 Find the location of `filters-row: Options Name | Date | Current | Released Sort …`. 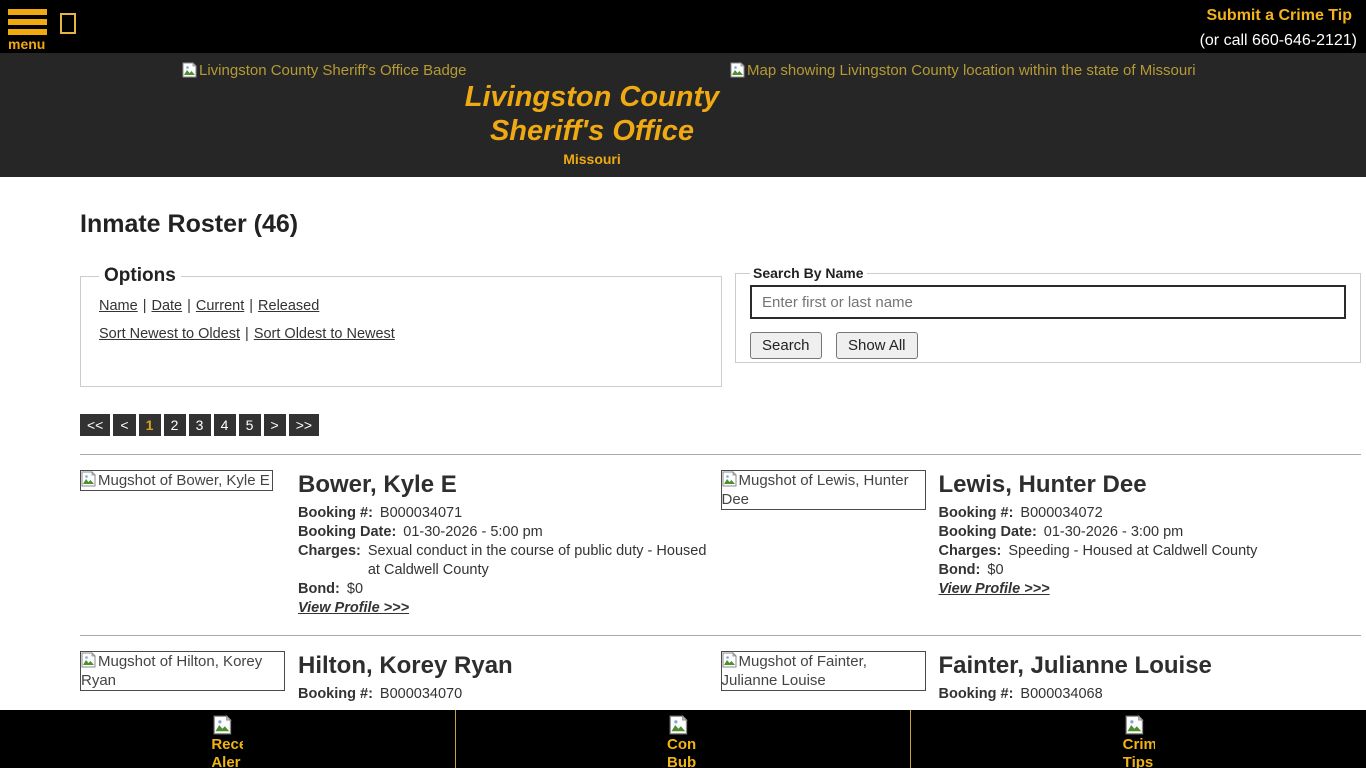

filters-row: Options Name | Date | Current | Released Sort … is located at coordinates (720, 326).